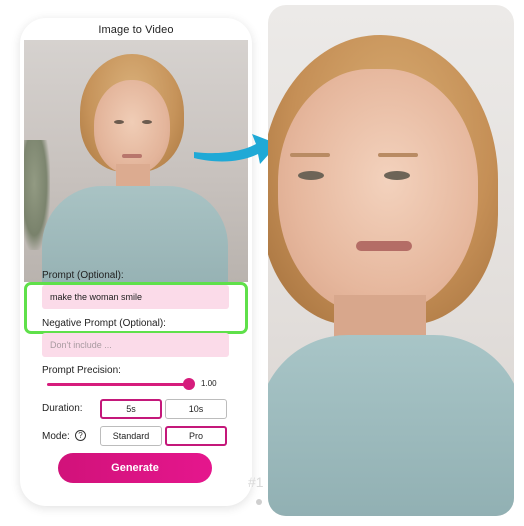  Describe the element at coordinates (118, 384) in the screenshot. I see `precision-slider-track` at that location.